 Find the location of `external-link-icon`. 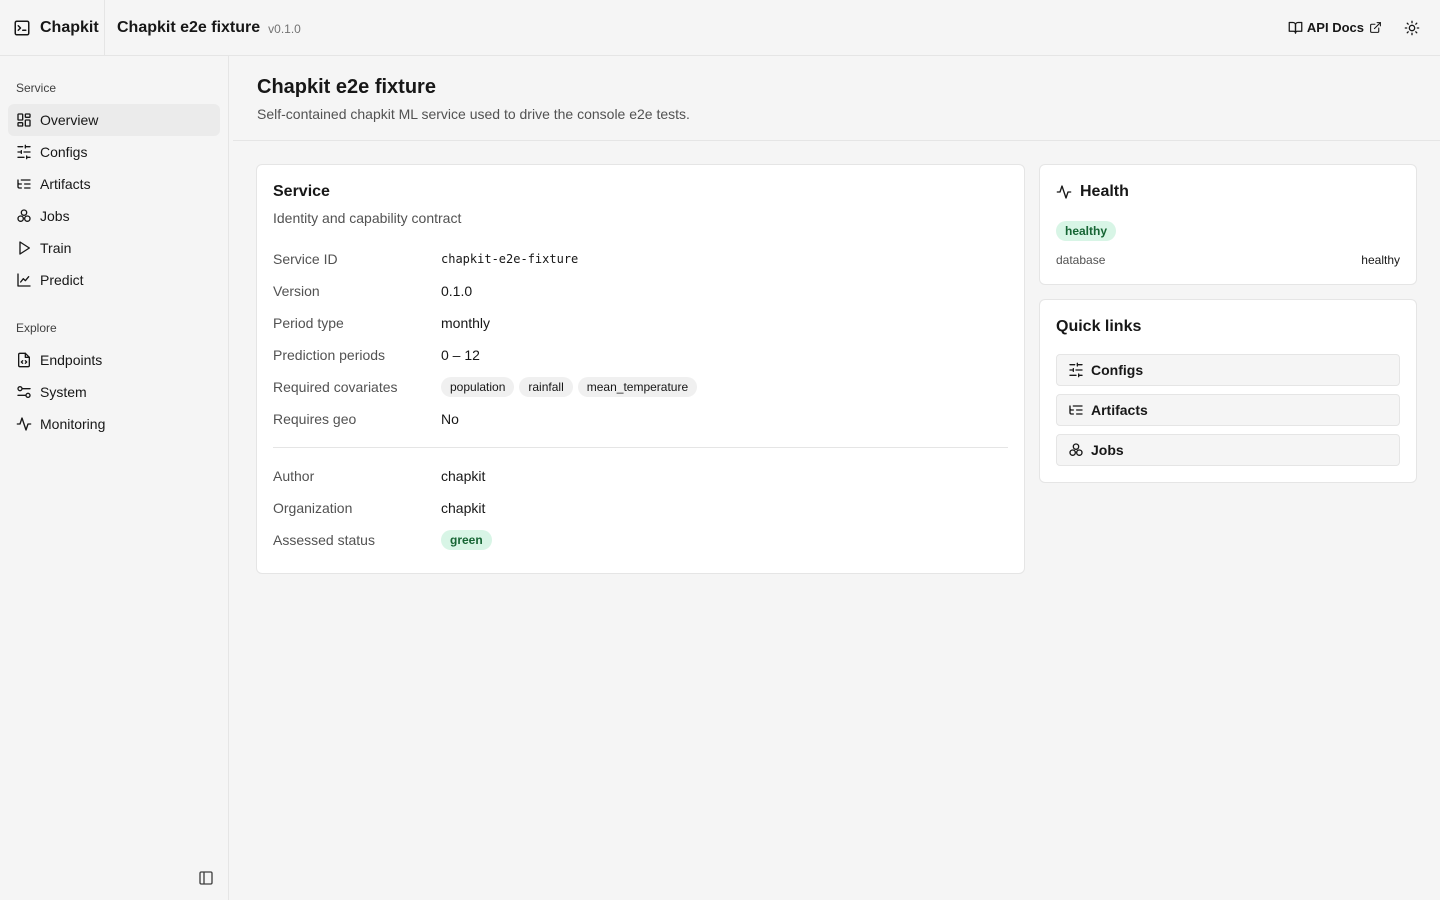

external-link-icon is located at coordinates (1375, 27).